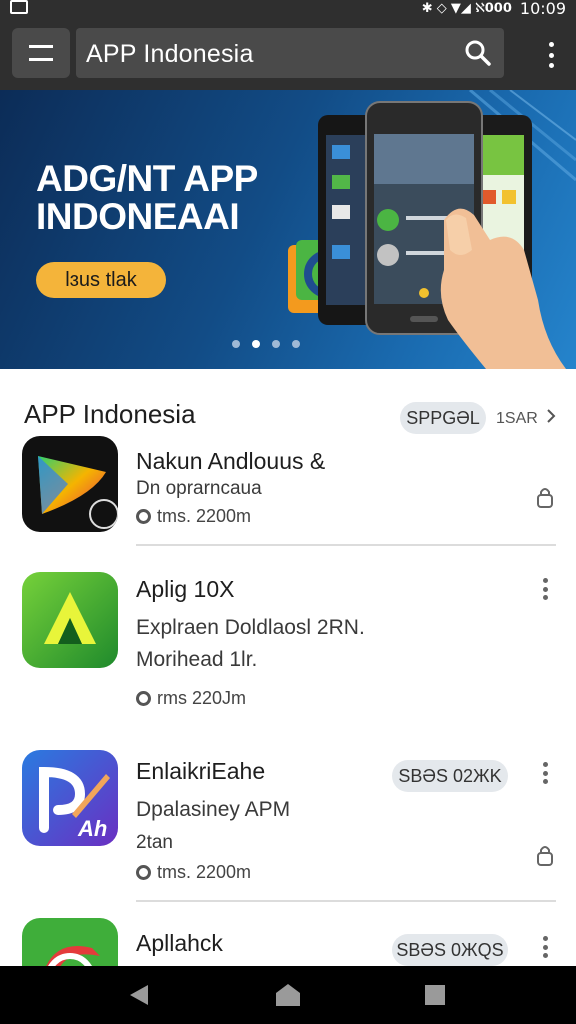 The image size is (576, 1024). What do you see at coordinates (250, 627) in the screenshot?
I see `app-subtitle: Explraen Doldlaosl 2RN.` at bounding box center [250, 627].